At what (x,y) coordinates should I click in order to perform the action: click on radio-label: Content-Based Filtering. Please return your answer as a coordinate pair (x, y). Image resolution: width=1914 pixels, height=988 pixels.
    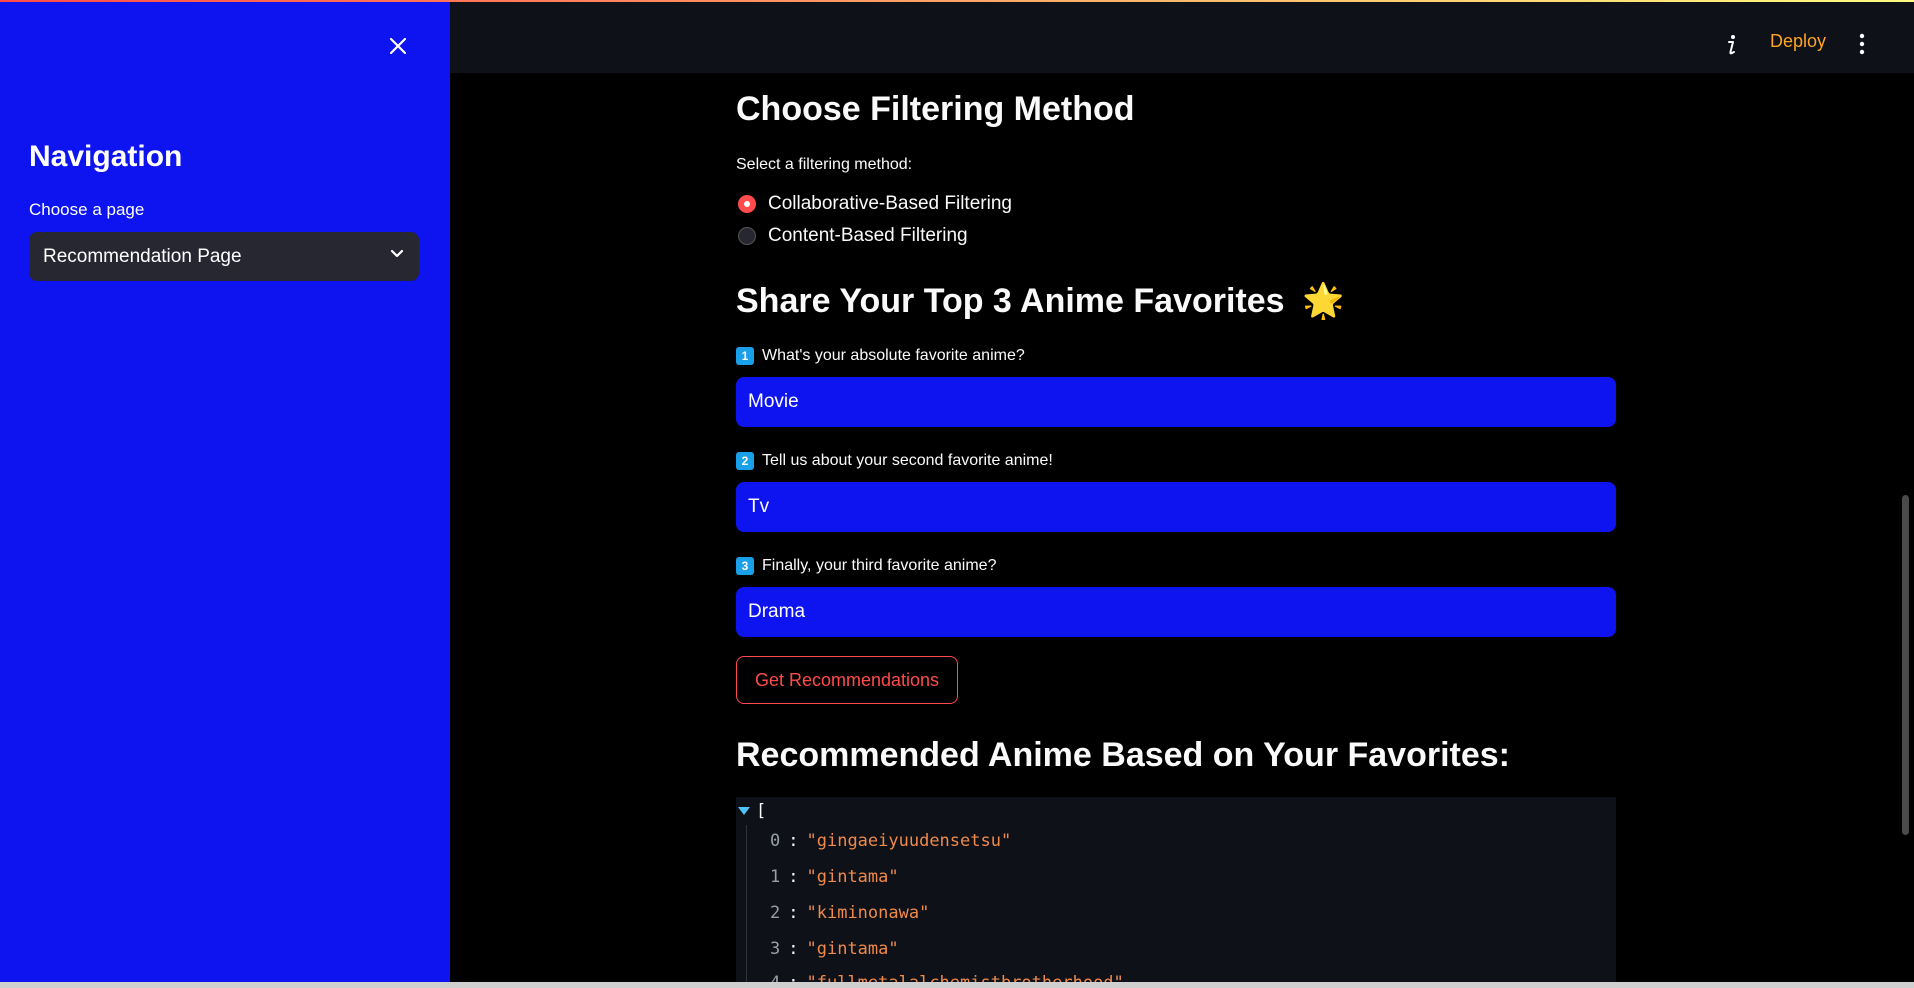
    Looking at the image, I should click on (868, 235).